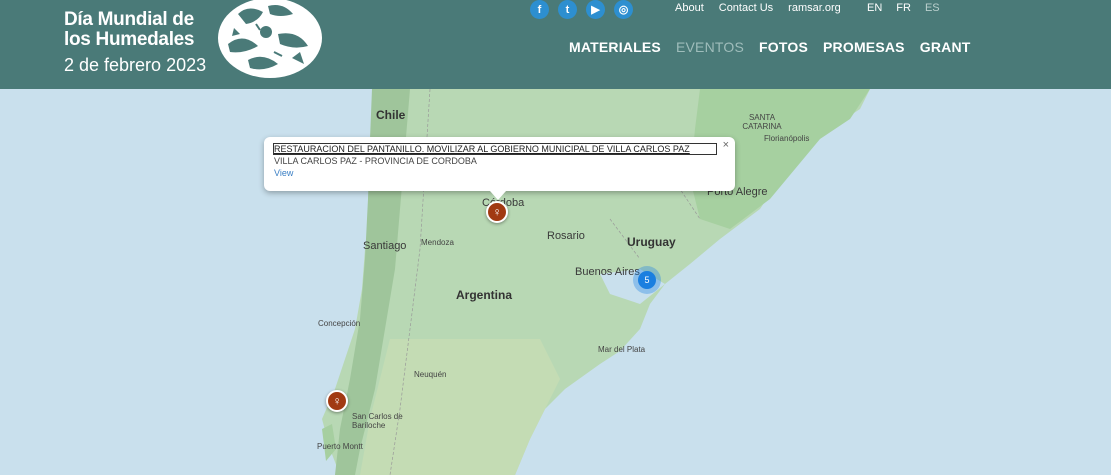 Image resolution: width=1111 pixels, height=475 pixels. What do you see at coordinates (874, 8) in the screenshot?
I see `lang-en-link: EN` at bounding box center [874, 8].